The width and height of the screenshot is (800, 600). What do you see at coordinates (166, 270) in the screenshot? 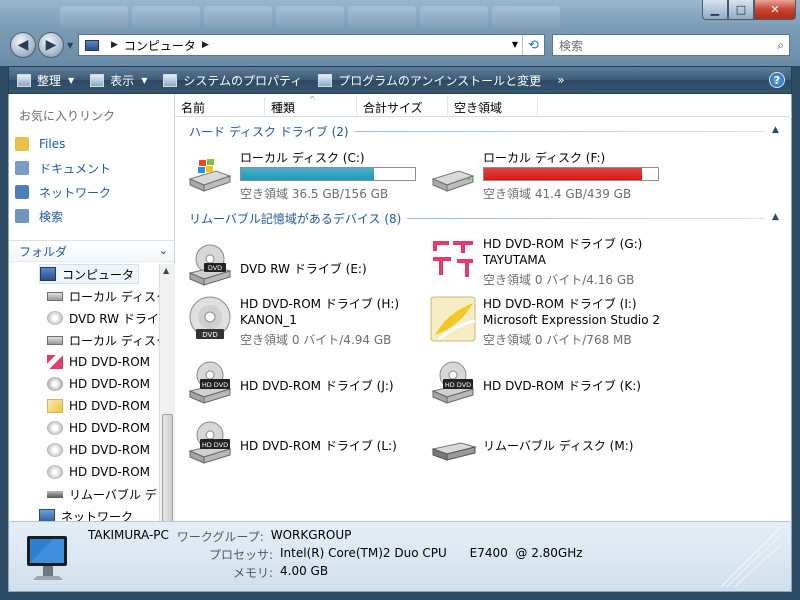
I see `scroll-up-icon: ▲` at bounding box center [166, 270].